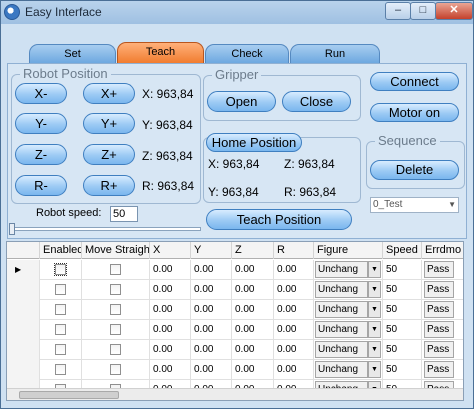  I want to click on col-z: Z, so click(253, 250).